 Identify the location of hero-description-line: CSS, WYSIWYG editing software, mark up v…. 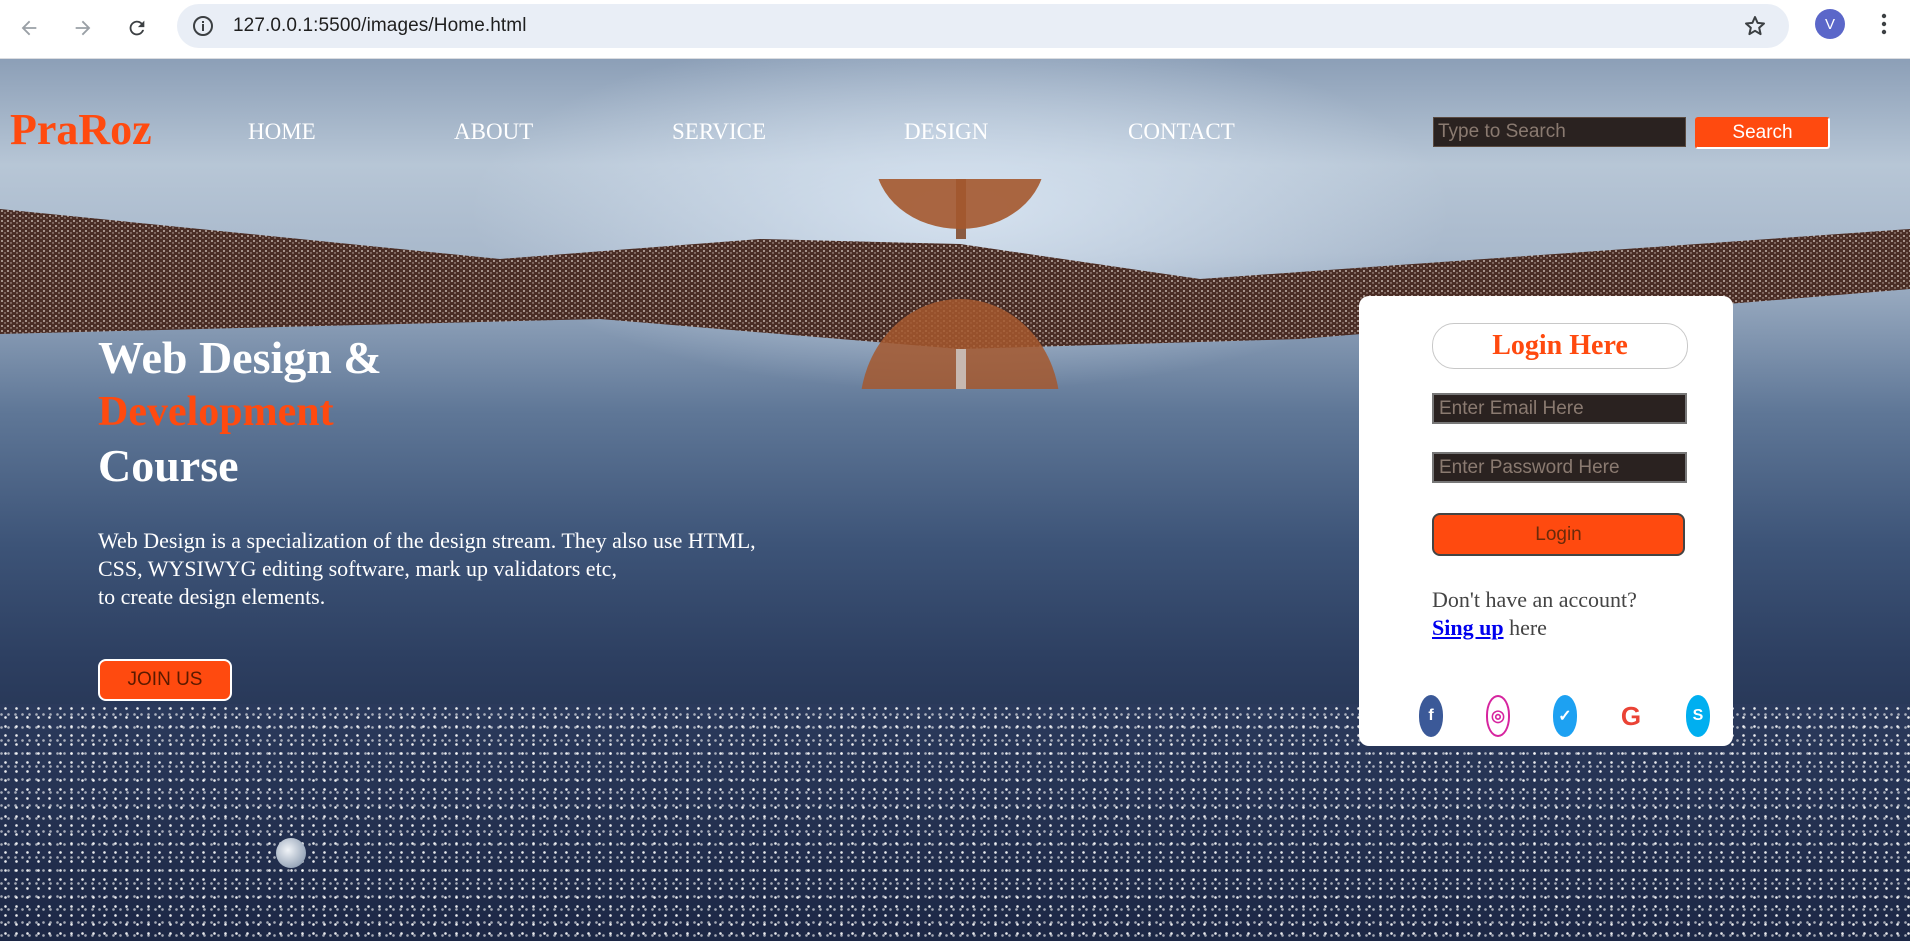
(357, 568).